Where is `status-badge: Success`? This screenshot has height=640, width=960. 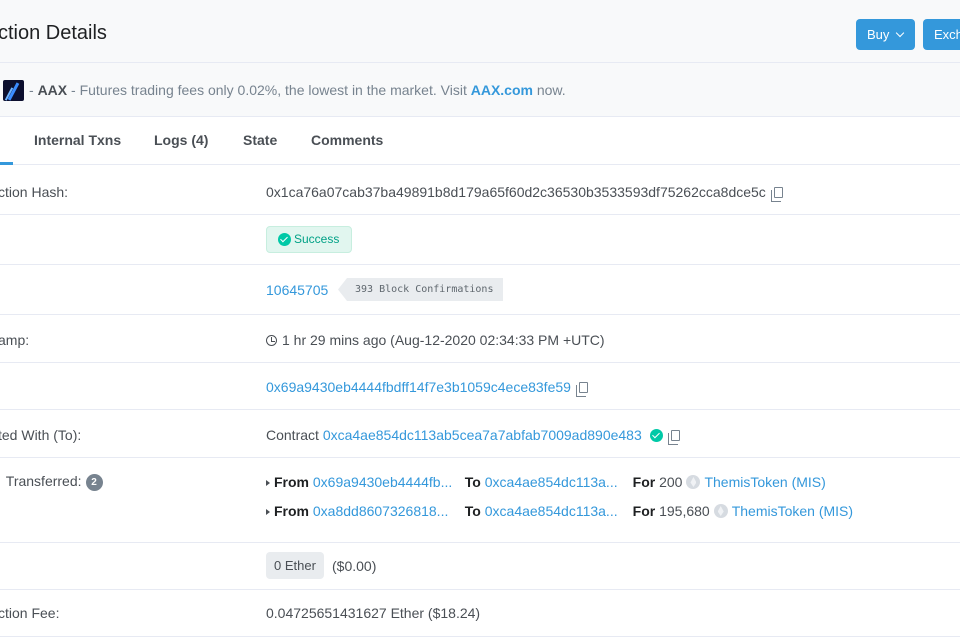
status-badge: Success is located at coordinates (309, 239).